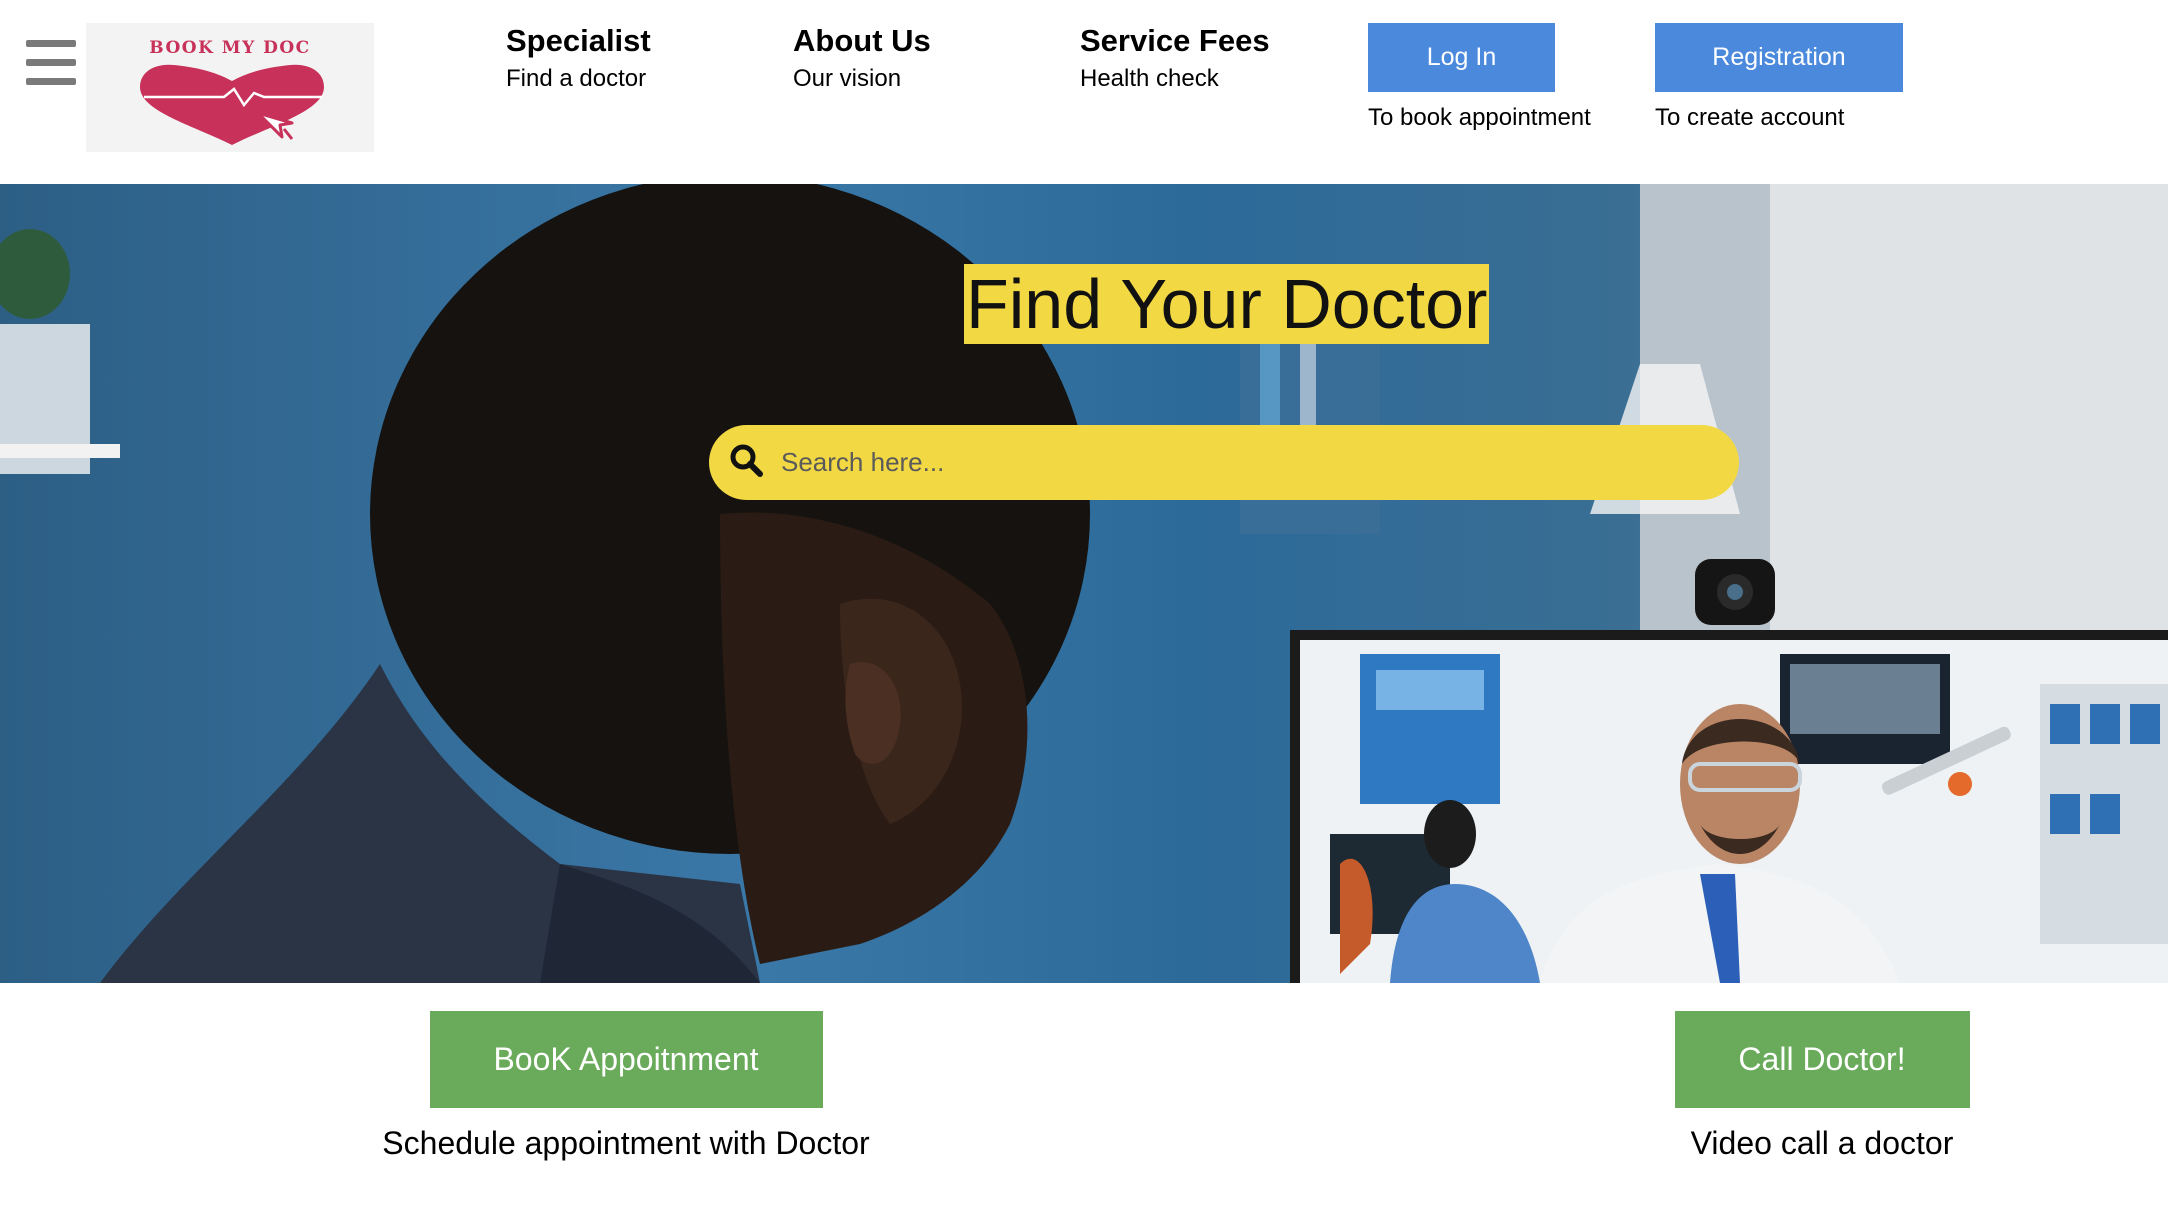  I want to click on nav-service-fees: Service Fees Health check, so click(1175, 58).